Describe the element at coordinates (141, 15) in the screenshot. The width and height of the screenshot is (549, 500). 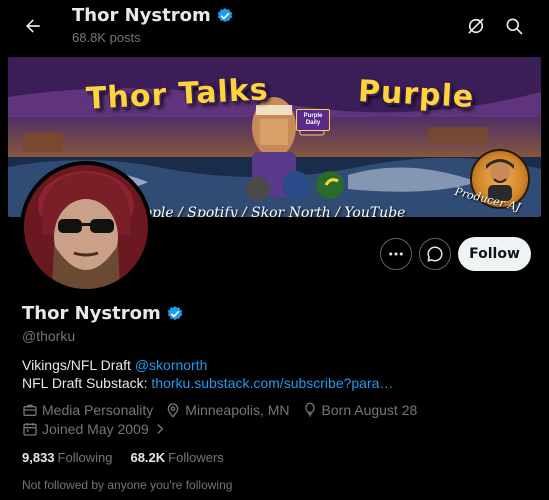
I see `header-name: Thor Nystrom` at that location.